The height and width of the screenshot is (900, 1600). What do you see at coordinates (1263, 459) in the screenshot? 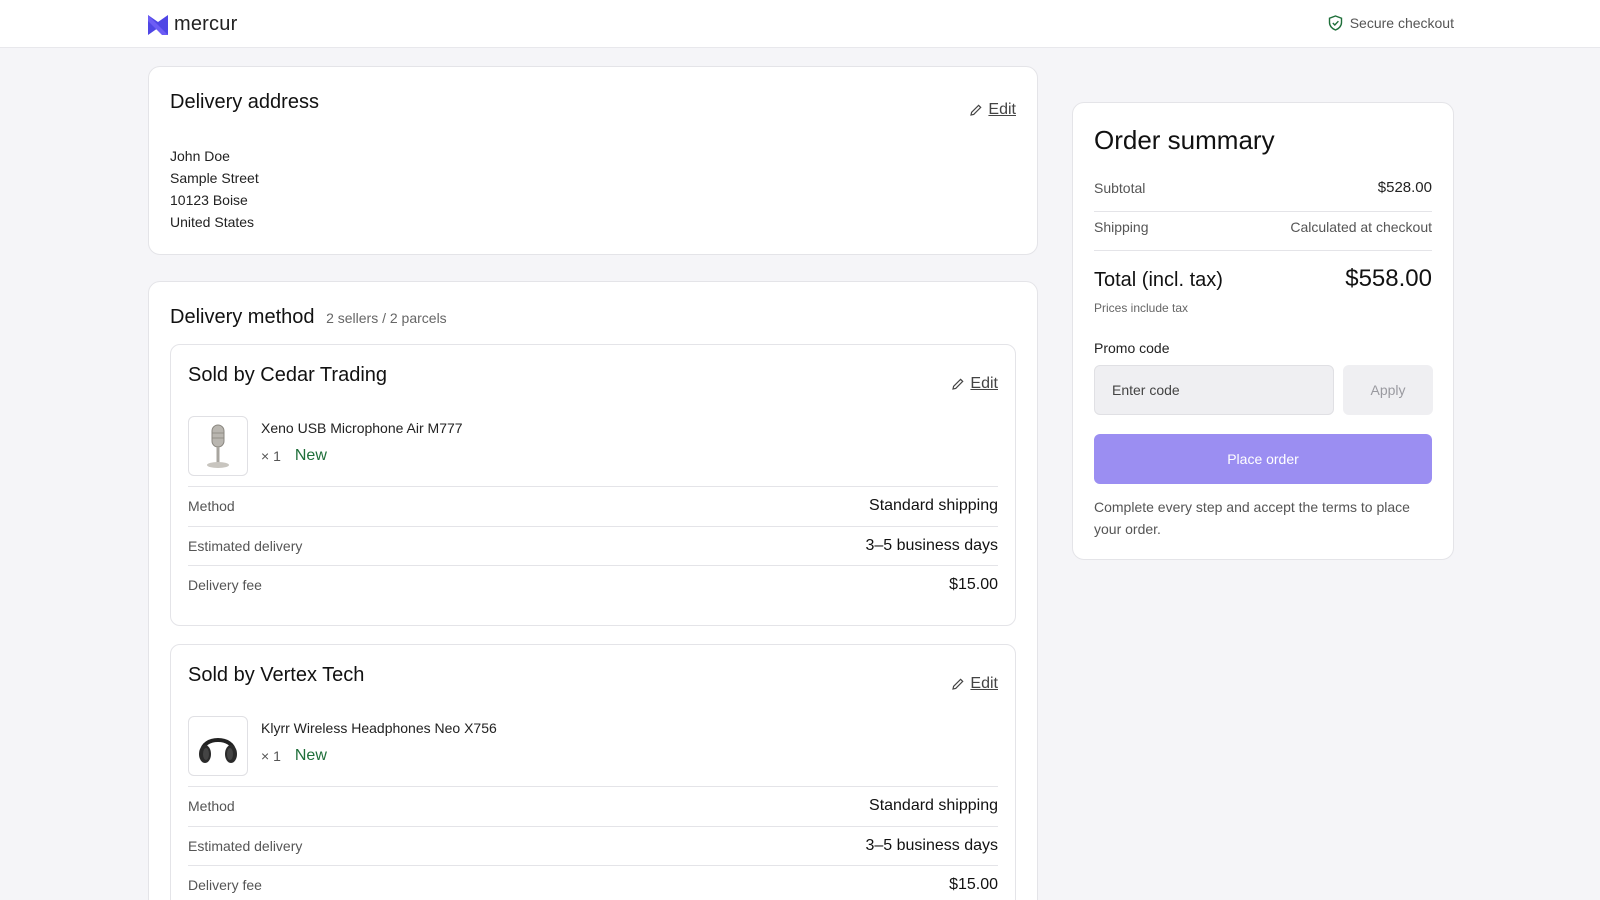
I see `place-order-button: Place order` at bounding box center [1263, 459].